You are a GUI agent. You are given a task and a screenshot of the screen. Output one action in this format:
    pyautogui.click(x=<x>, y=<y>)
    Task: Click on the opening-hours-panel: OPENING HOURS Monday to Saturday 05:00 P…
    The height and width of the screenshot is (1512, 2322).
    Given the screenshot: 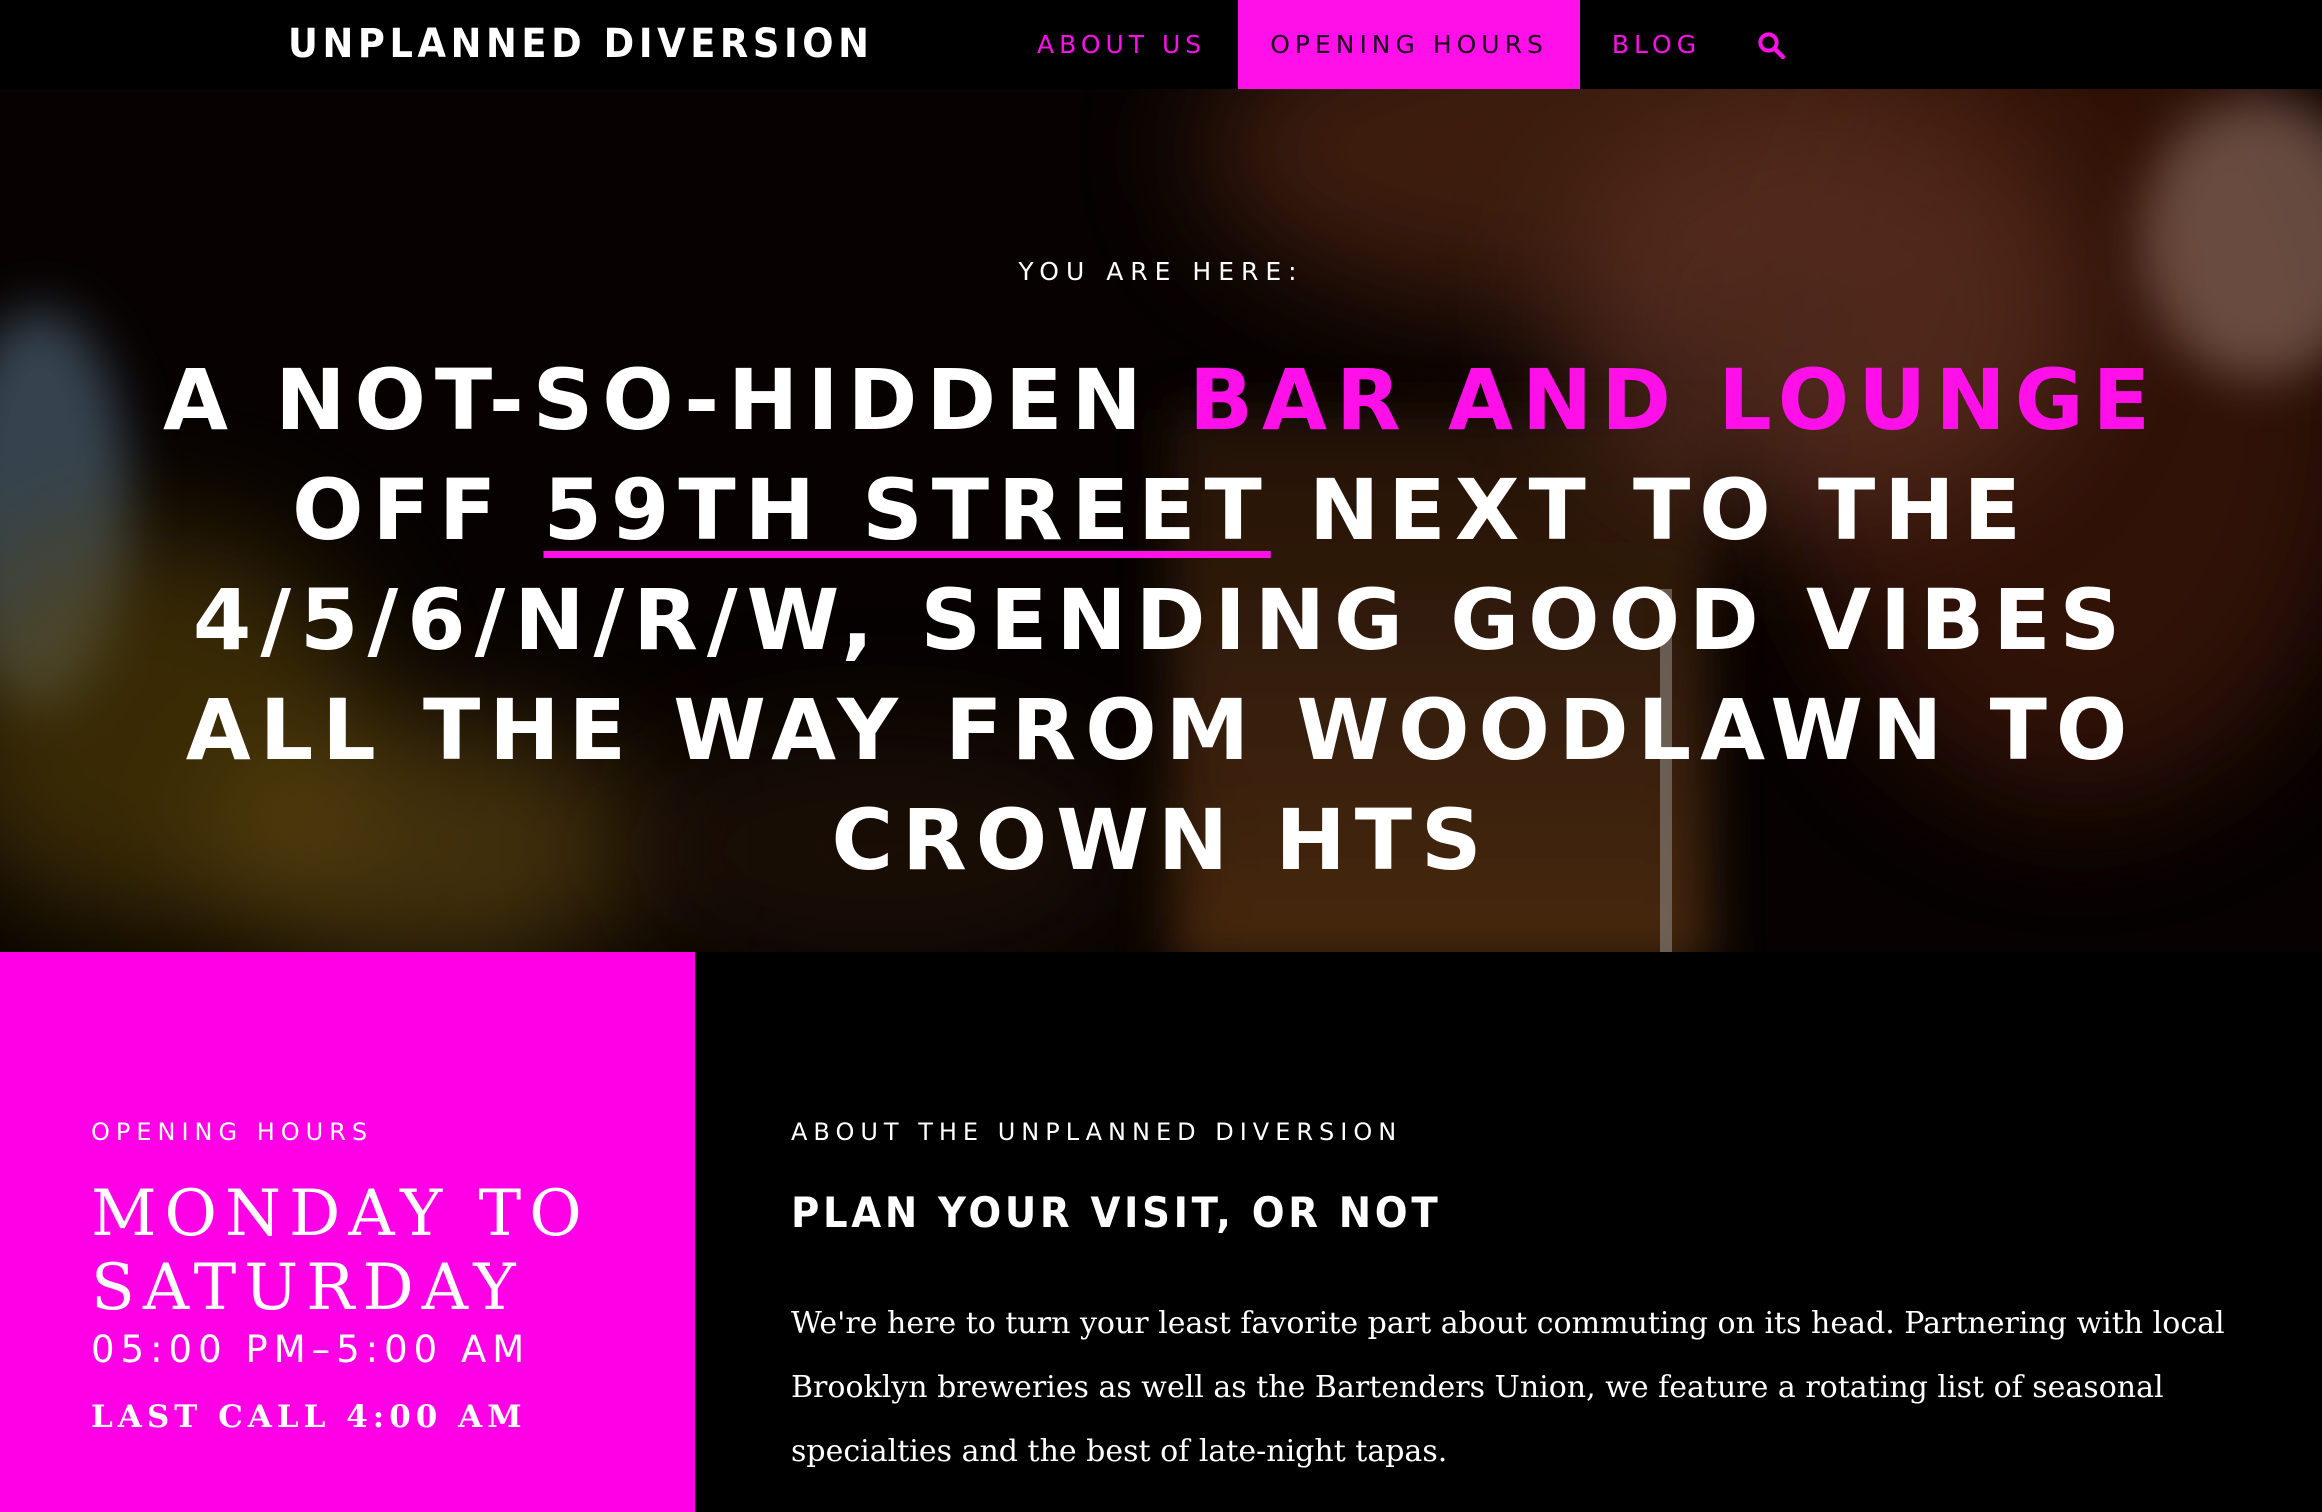 What is the action you would take?
    pyautogui.click(x=347, y=1232)
    